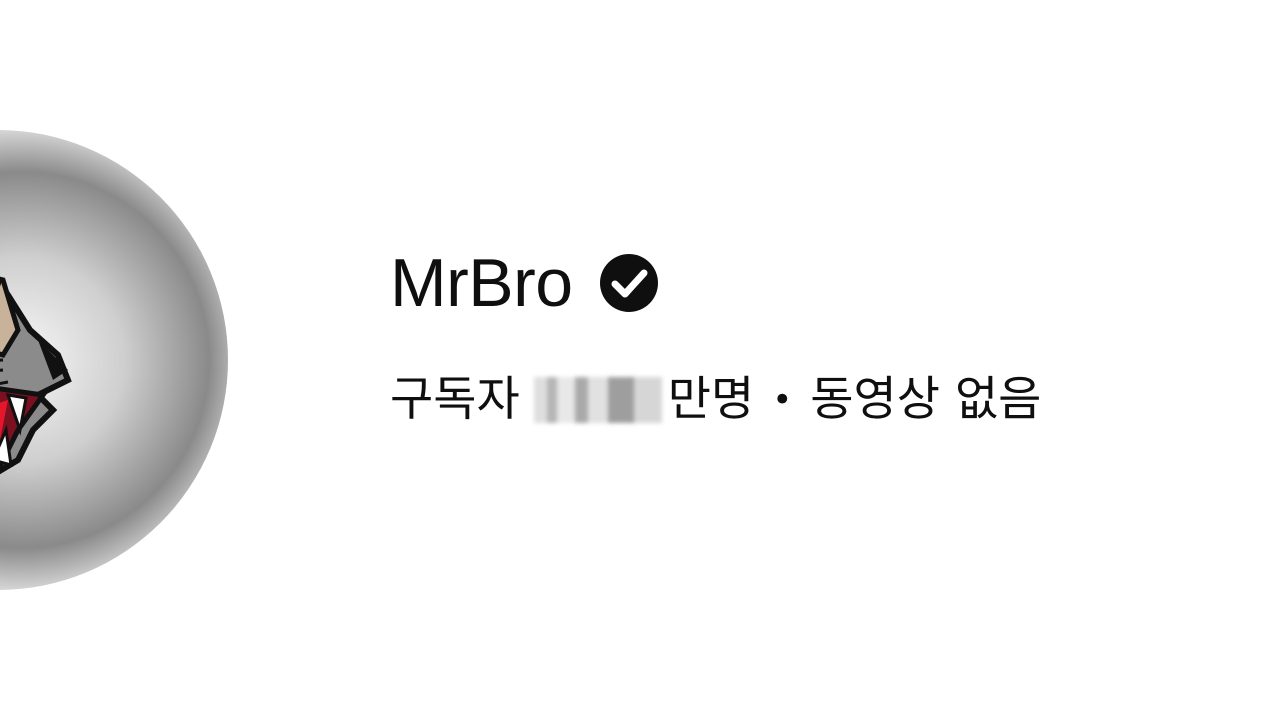  What do you see at coordinates (597, 400) in the screenshot?
I see `subscriber-count-blurred` at bounding box center [597, 400].